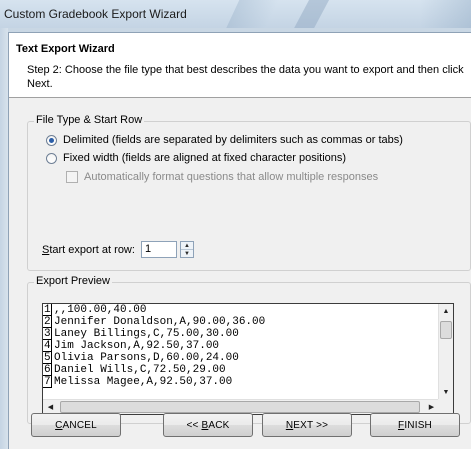 Image resolution: width=471 pixels, height=449 pixels. I want to click on cancel-button: C ANCEL, so click(76, 425).